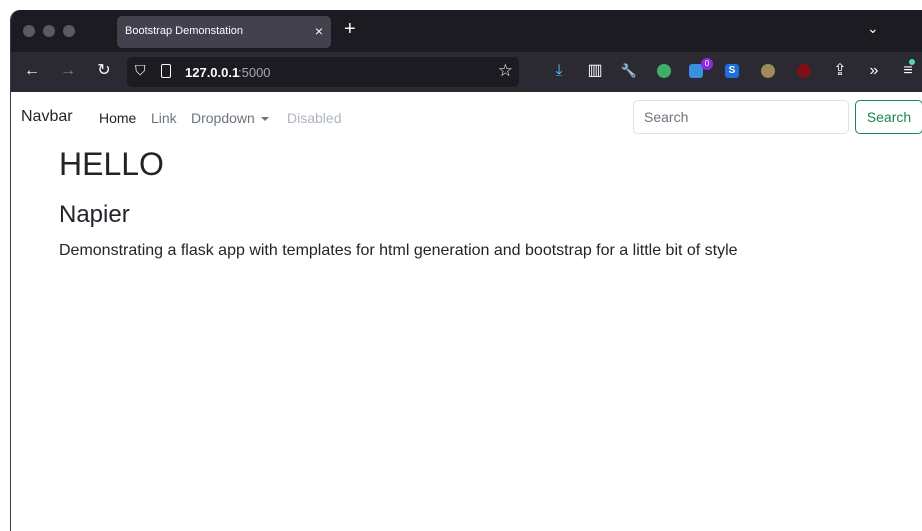 This screenshot has width=922, height=531. I want to click on ublock-origin-icon, so click(804, 71).